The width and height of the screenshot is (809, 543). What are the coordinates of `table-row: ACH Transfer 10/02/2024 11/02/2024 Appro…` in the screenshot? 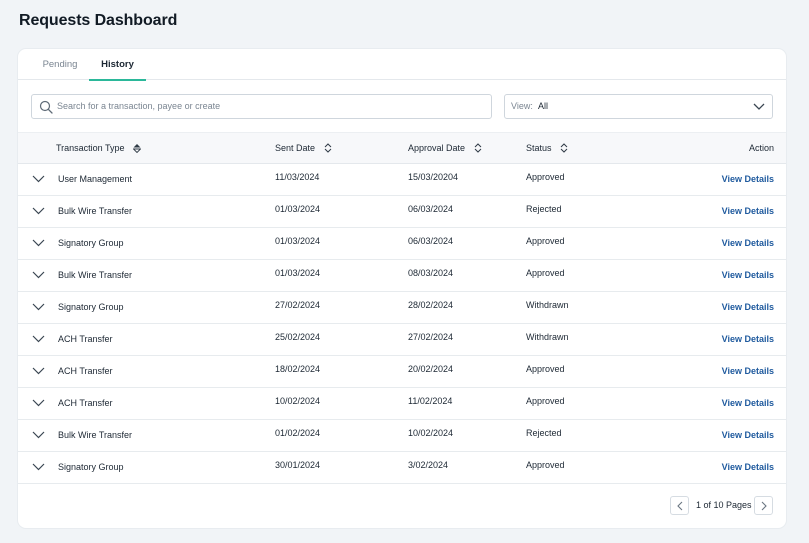 It's located at (402, 404).